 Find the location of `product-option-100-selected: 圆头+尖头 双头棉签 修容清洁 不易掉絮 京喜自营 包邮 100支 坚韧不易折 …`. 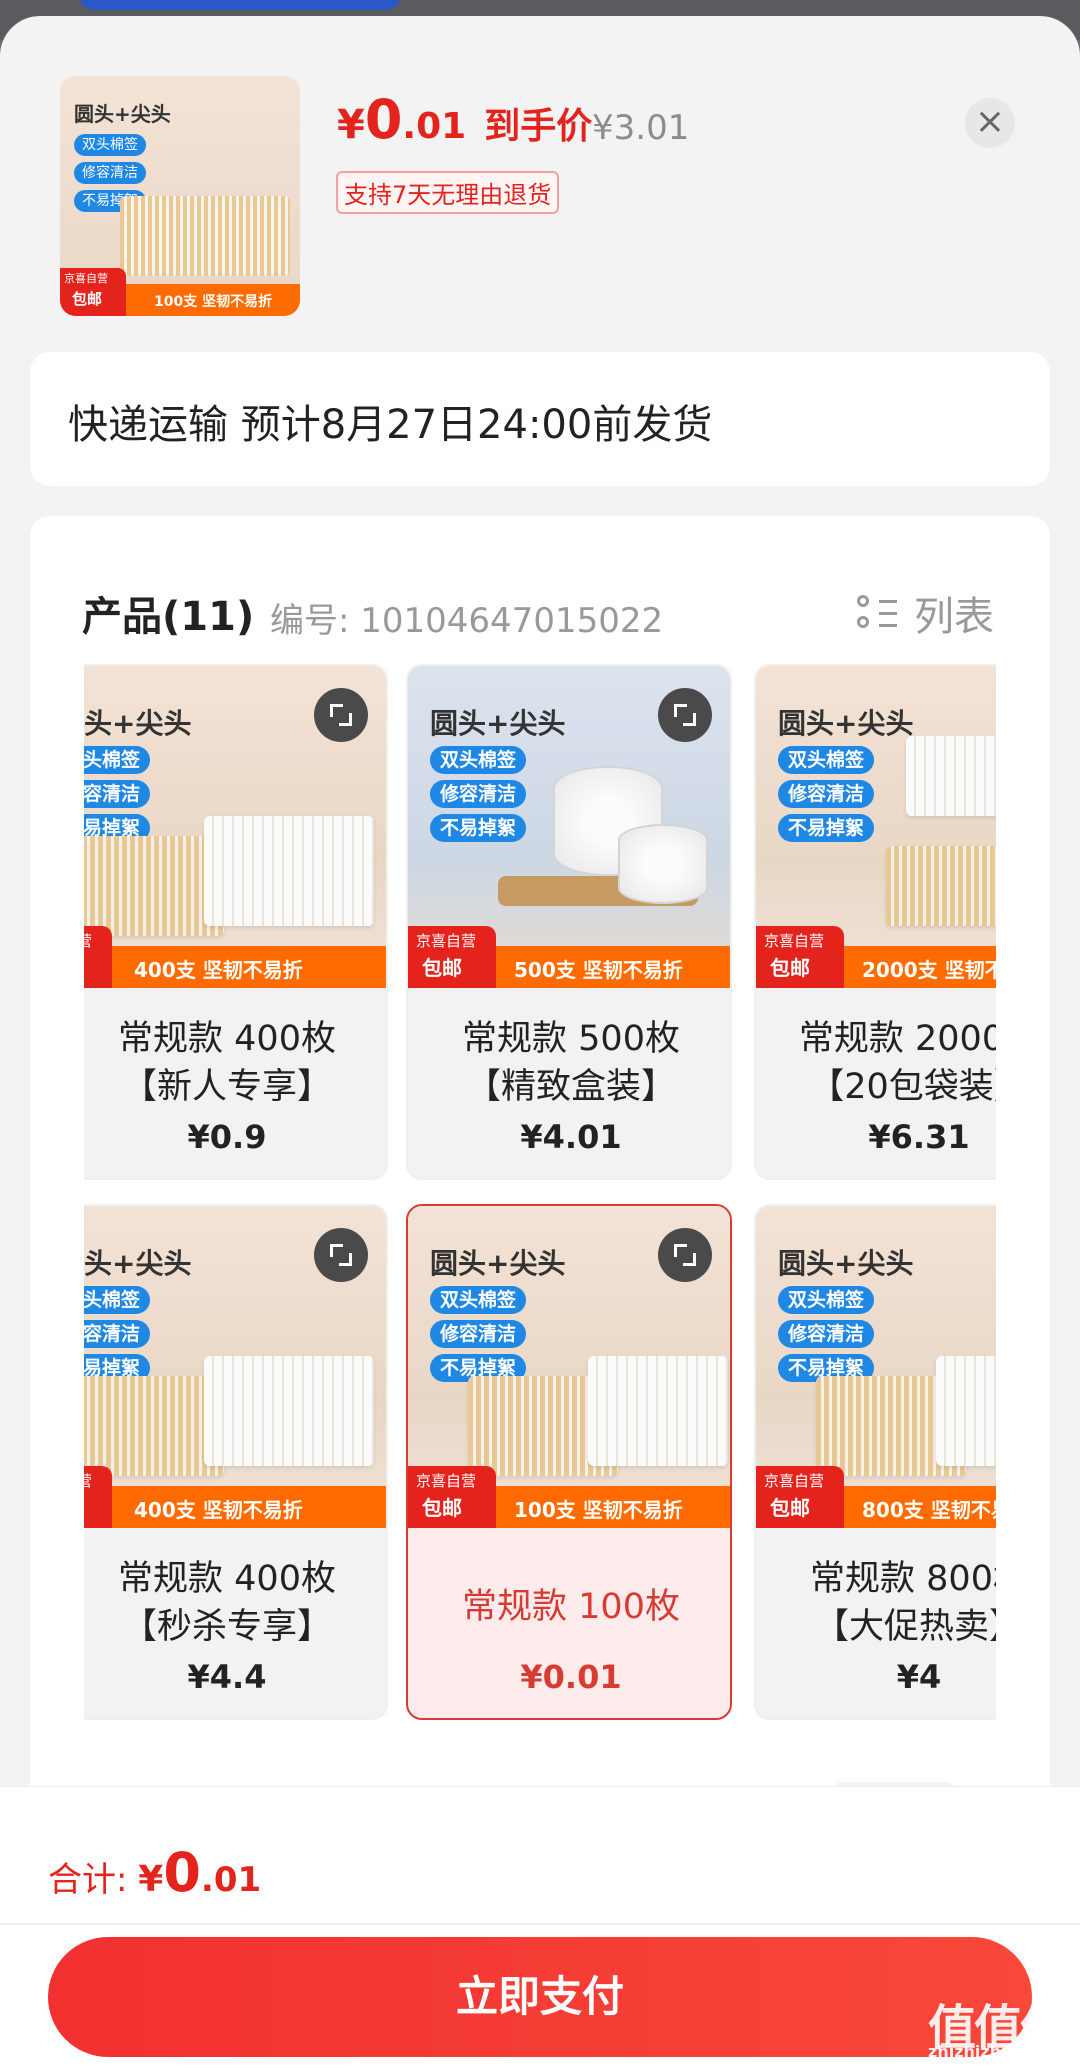

product-option-100-selected: 圆头+尖头 双头棉签 修容清洁 不易掉絮 京喜自营 包邮 100支 坚韧不易折 … is located at coordinates (569, 1462).